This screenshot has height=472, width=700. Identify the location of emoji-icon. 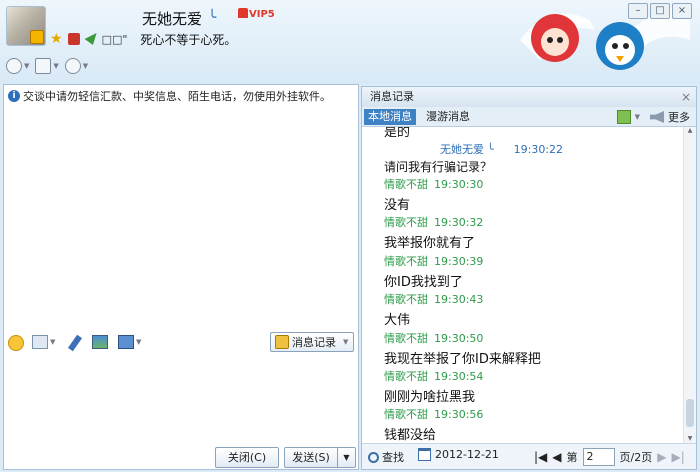
(16, 343).